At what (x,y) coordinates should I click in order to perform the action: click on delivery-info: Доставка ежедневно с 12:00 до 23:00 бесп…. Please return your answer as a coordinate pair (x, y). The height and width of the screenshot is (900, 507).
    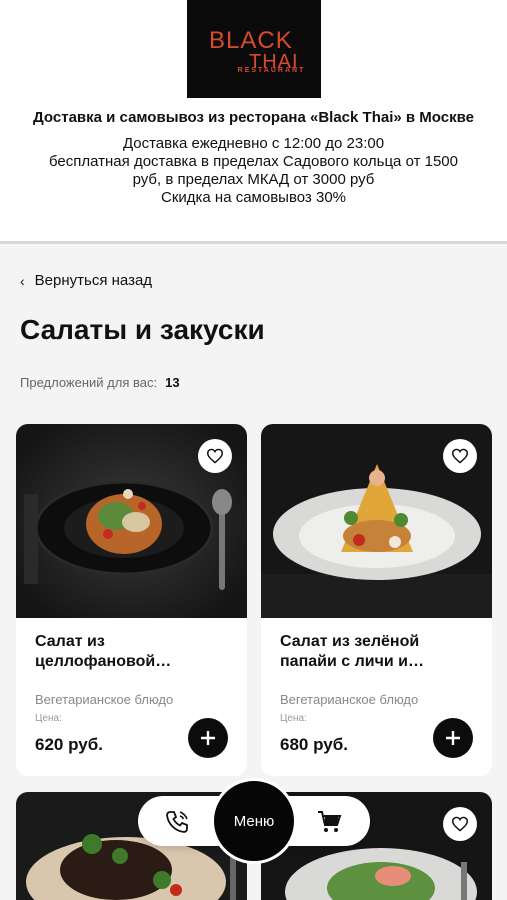
    Looking at the image, I should click on (253, 171).